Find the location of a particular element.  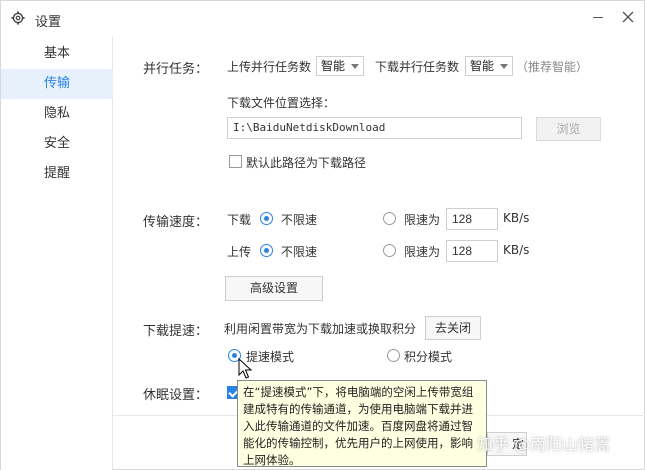

upload-parallel-select: 智能 is located at coordinates (340, 66).